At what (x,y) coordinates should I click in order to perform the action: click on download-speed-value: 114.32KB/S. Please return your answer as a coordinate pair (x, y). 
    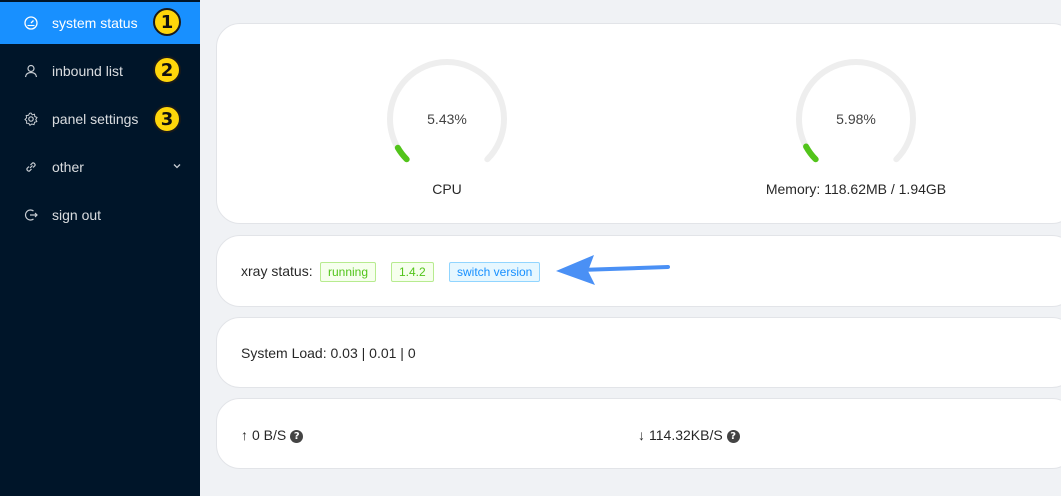
    Looking at the image, I should click on (686, 435).